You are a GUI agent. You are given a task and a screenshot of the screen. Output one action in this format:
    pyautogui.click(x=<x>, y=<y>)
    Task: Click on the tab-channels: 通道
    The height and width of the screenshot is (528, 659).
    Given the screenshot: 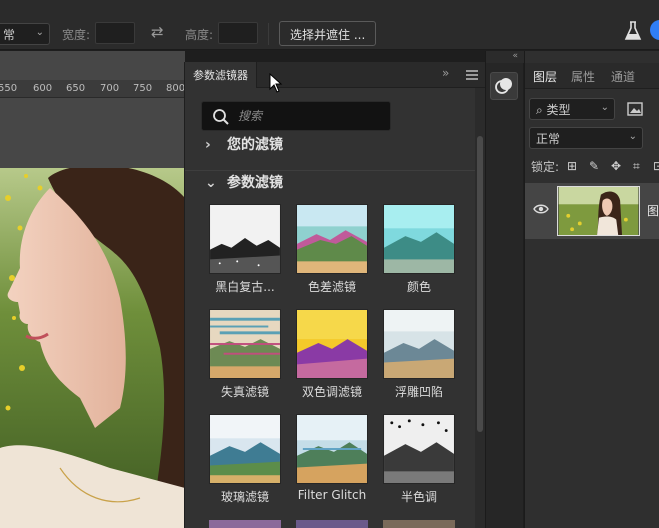 What is the action you would take?
    pyautogui.click(x=623, y=76)
    